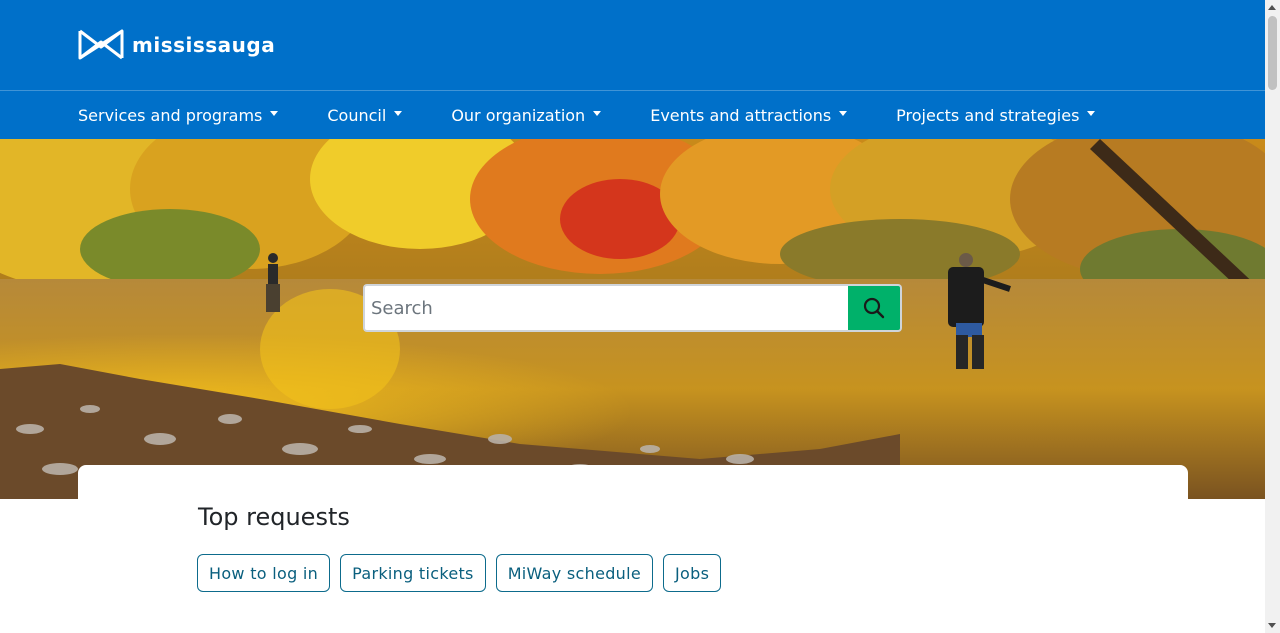  I want to click on search-icon, so click(874, 308).